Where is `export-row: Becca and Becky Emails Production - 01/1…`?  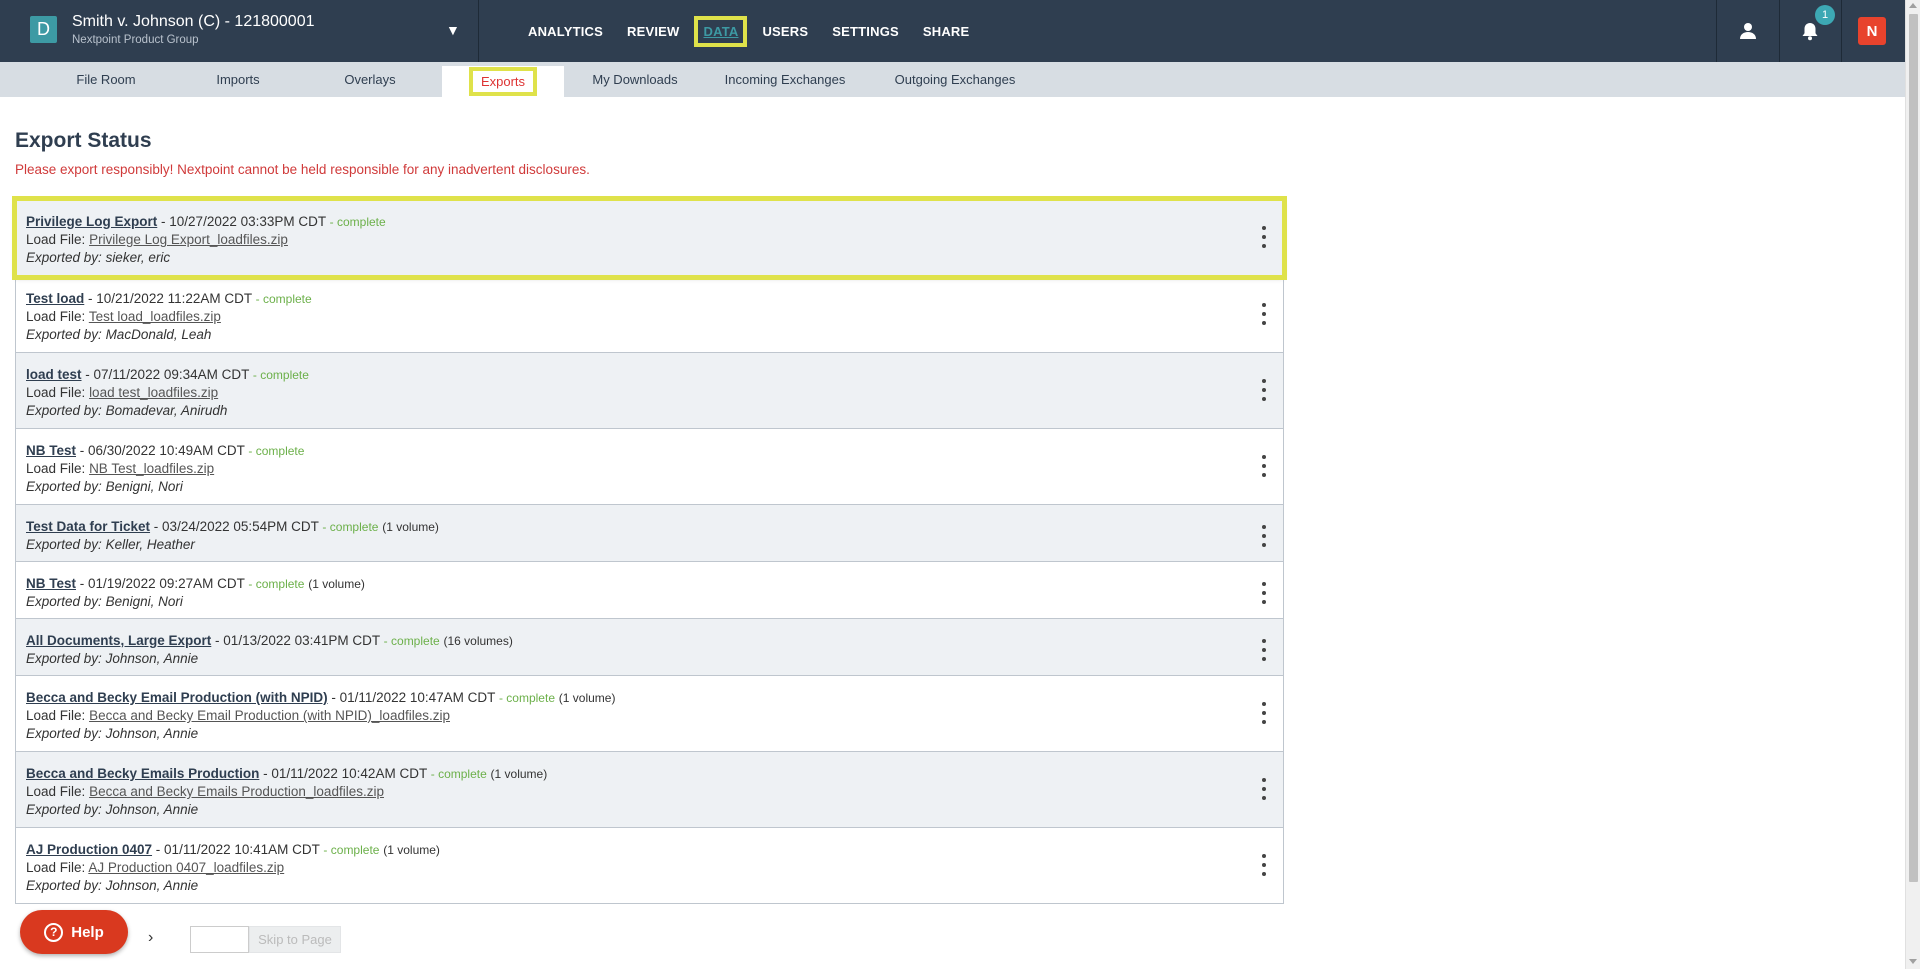
export-row: Becca and Becky Emails Production - 01/1… is located at coordinates (649, 789).